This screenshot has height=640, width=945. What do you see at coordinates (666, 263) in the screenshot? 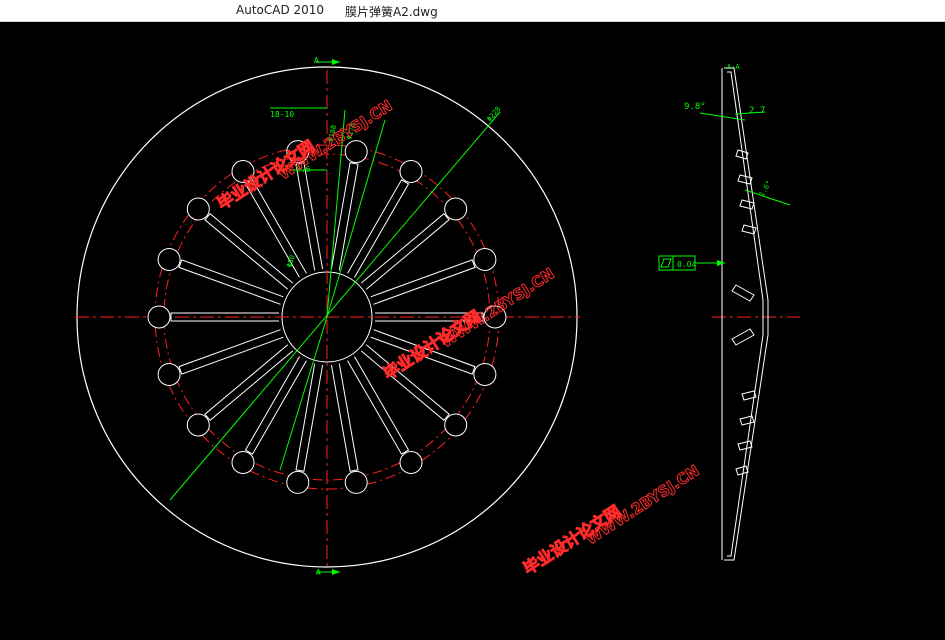
I see `flatness-symbol` at bounding box center [666, 263].